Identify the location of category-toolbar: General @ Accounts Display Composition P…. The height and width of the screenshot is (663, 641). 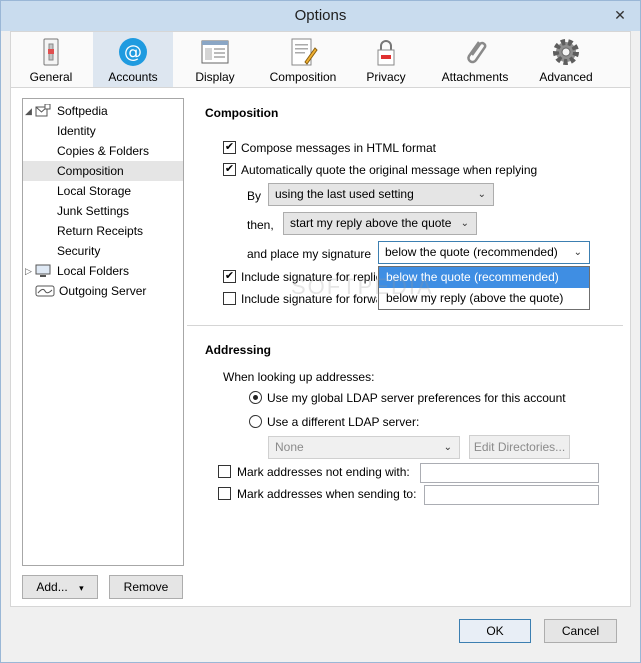
(320, 59).